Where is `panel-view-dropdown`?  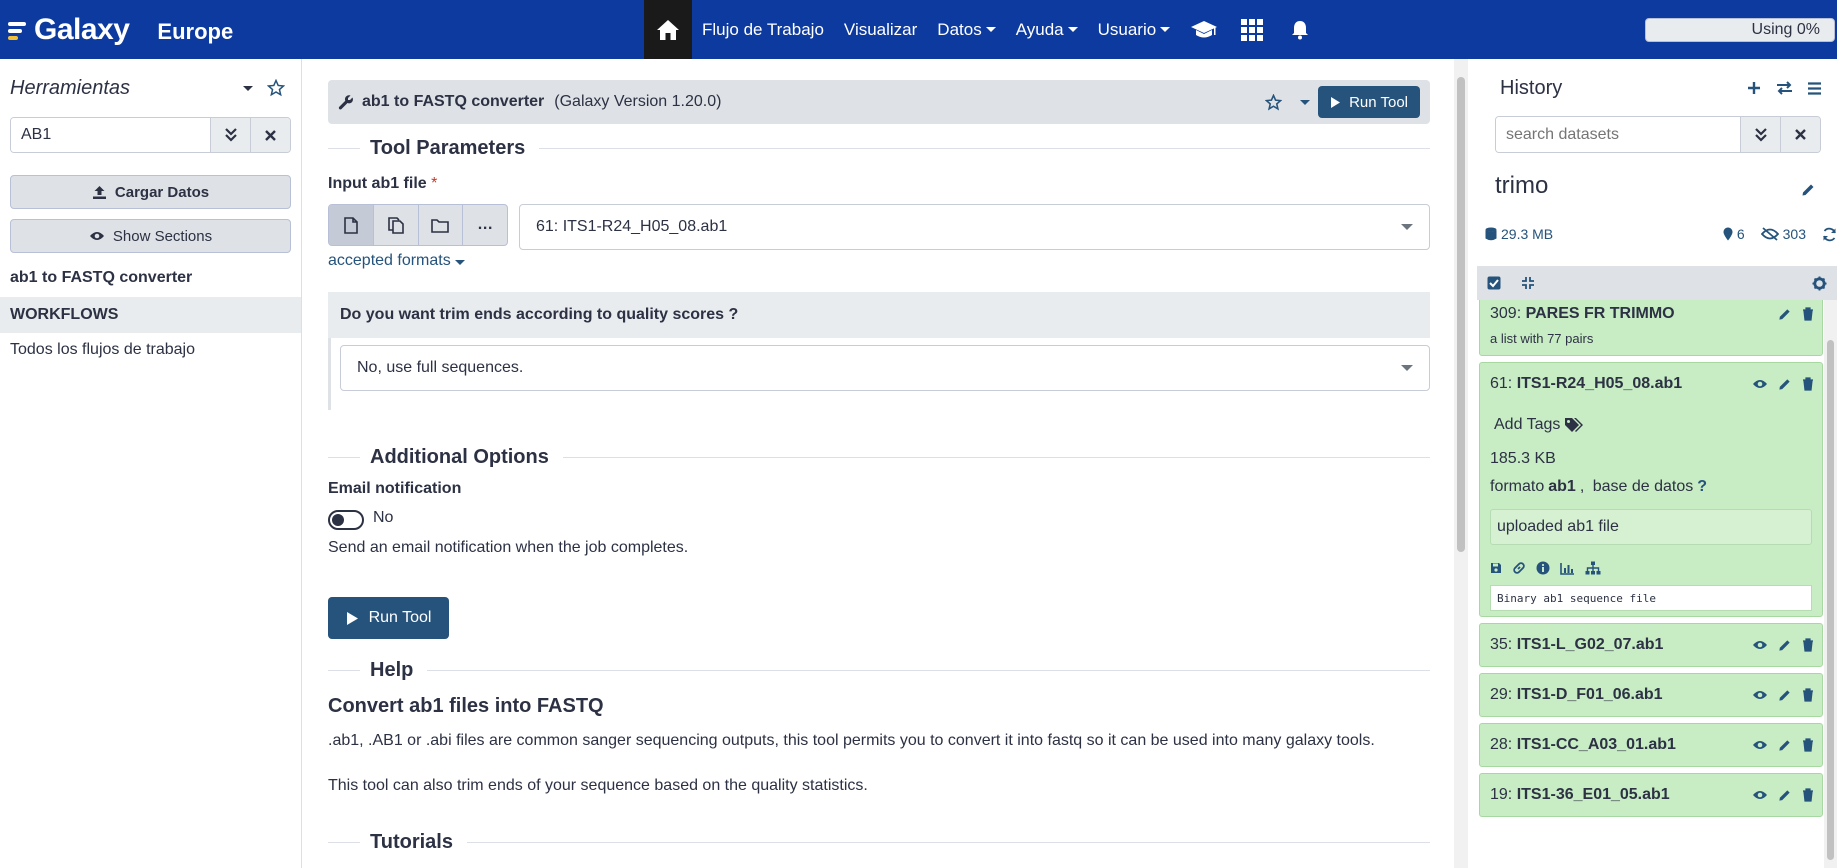
panel-view-dropdown is located at coordinates (246, 88).